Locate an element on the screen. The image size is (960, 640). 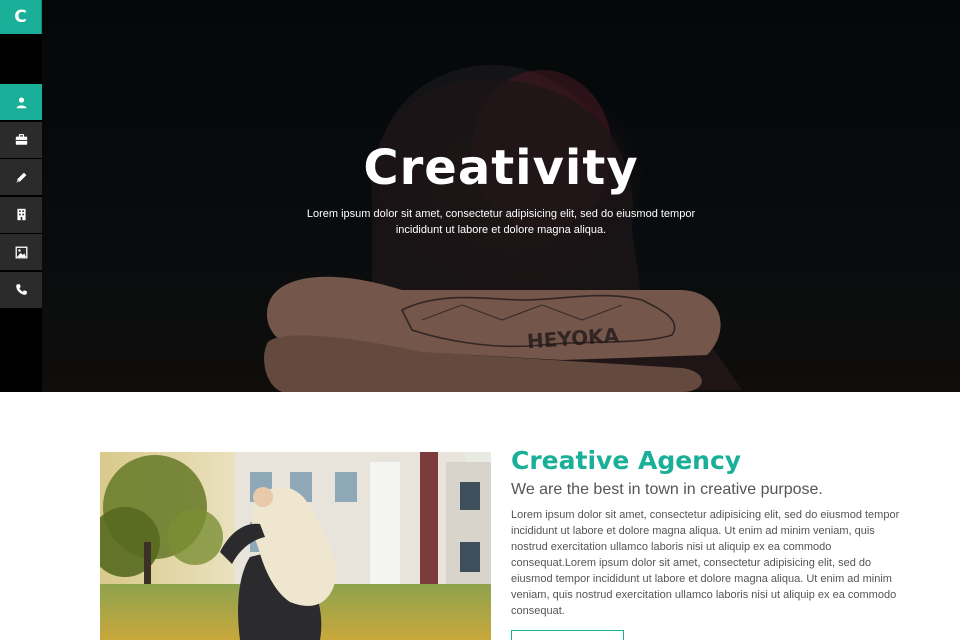
pencil-icon is located at coordinates (21, 177).